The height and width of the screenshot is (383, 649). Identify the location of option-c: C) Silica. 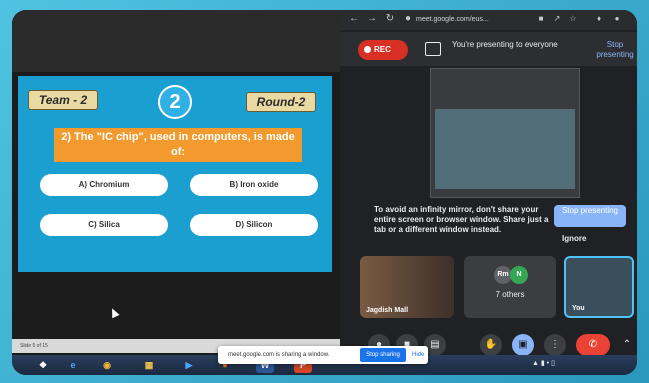
(104, 225).